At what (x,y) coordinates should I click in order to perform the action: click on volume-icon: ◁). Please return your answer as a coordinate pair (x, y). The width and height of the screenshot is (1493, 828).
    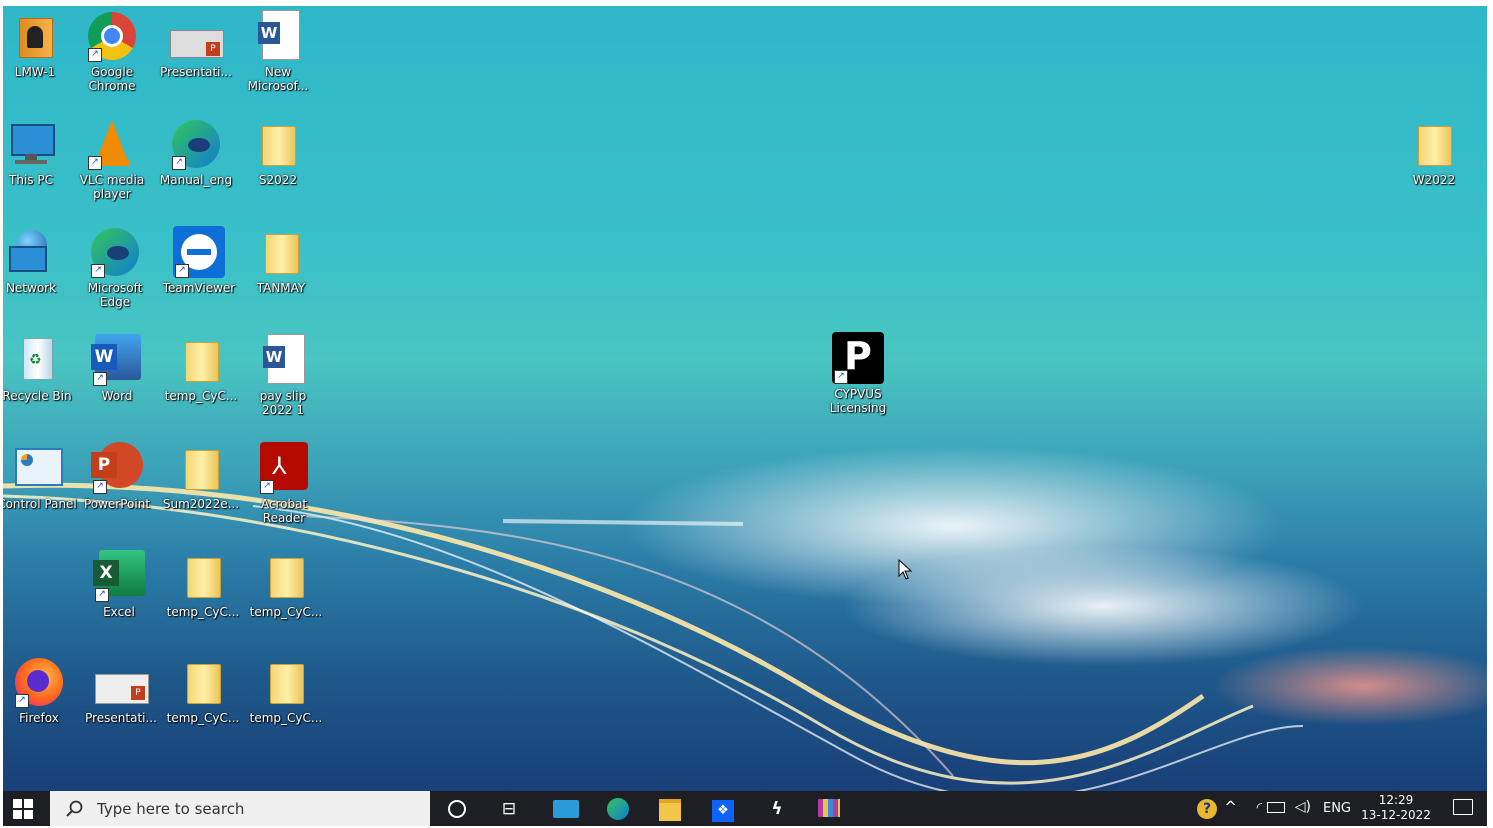
    Looking at the image, I should click on (1303, 807).